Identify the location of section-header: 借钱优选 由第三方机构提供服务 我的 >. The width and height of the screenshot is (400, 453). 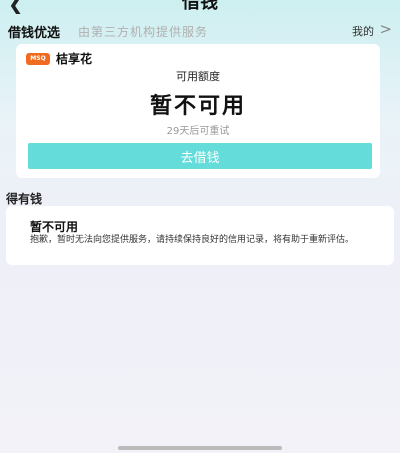
(200, 31).